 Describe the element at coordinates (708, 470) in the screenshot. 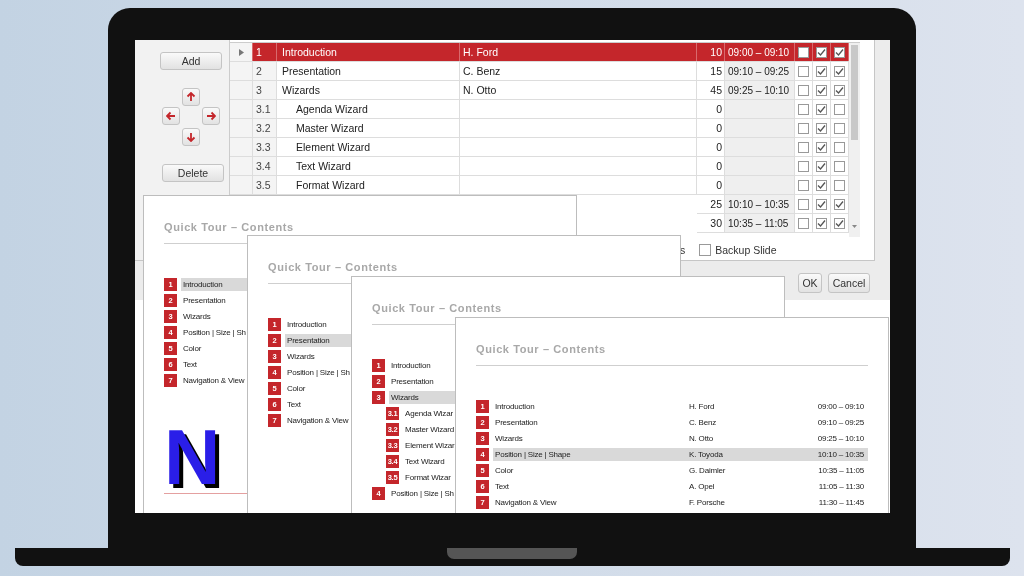

I see `speaker-name: G. Daimler` at that location.